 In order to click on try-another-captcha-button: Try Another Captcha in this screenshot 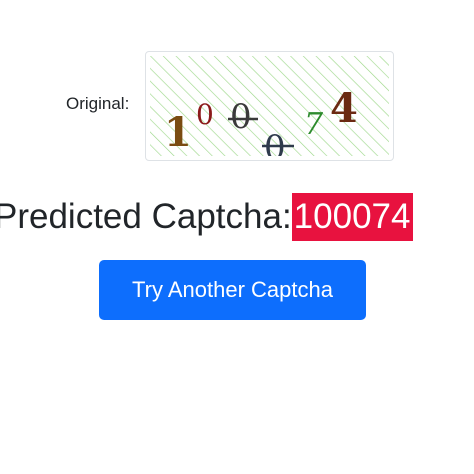, I will do `click(232, 290)`.